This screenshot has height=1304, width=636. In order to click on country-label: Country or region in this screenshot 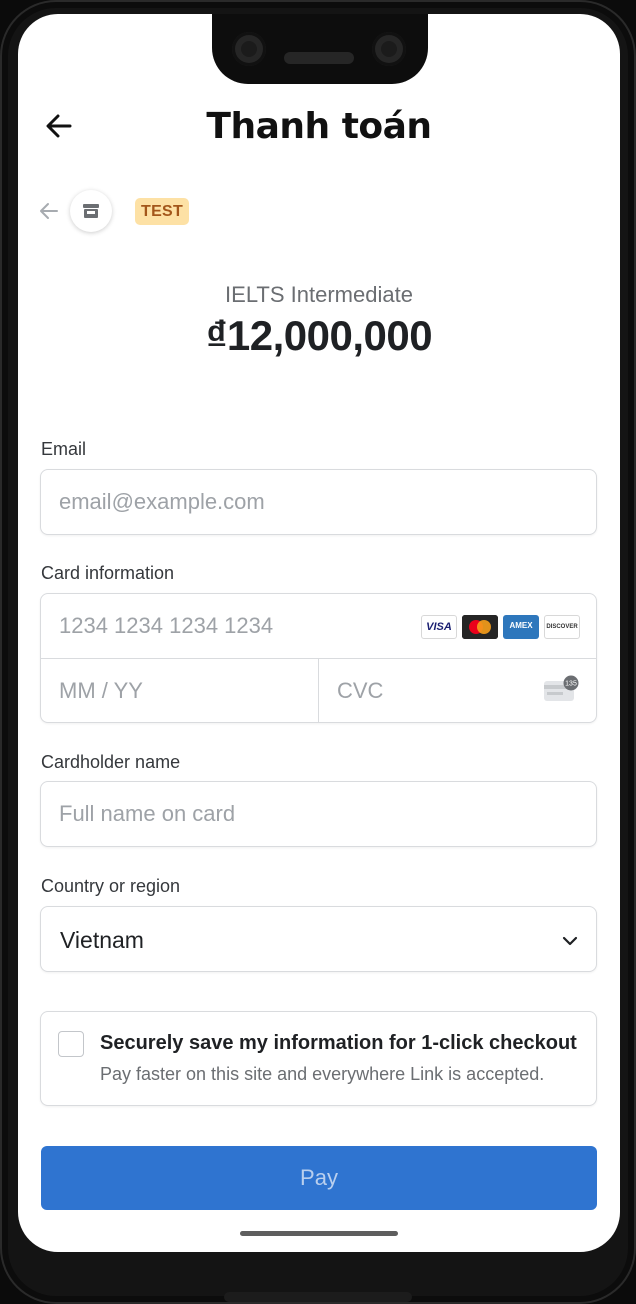, I will do `click(111, 886)`.